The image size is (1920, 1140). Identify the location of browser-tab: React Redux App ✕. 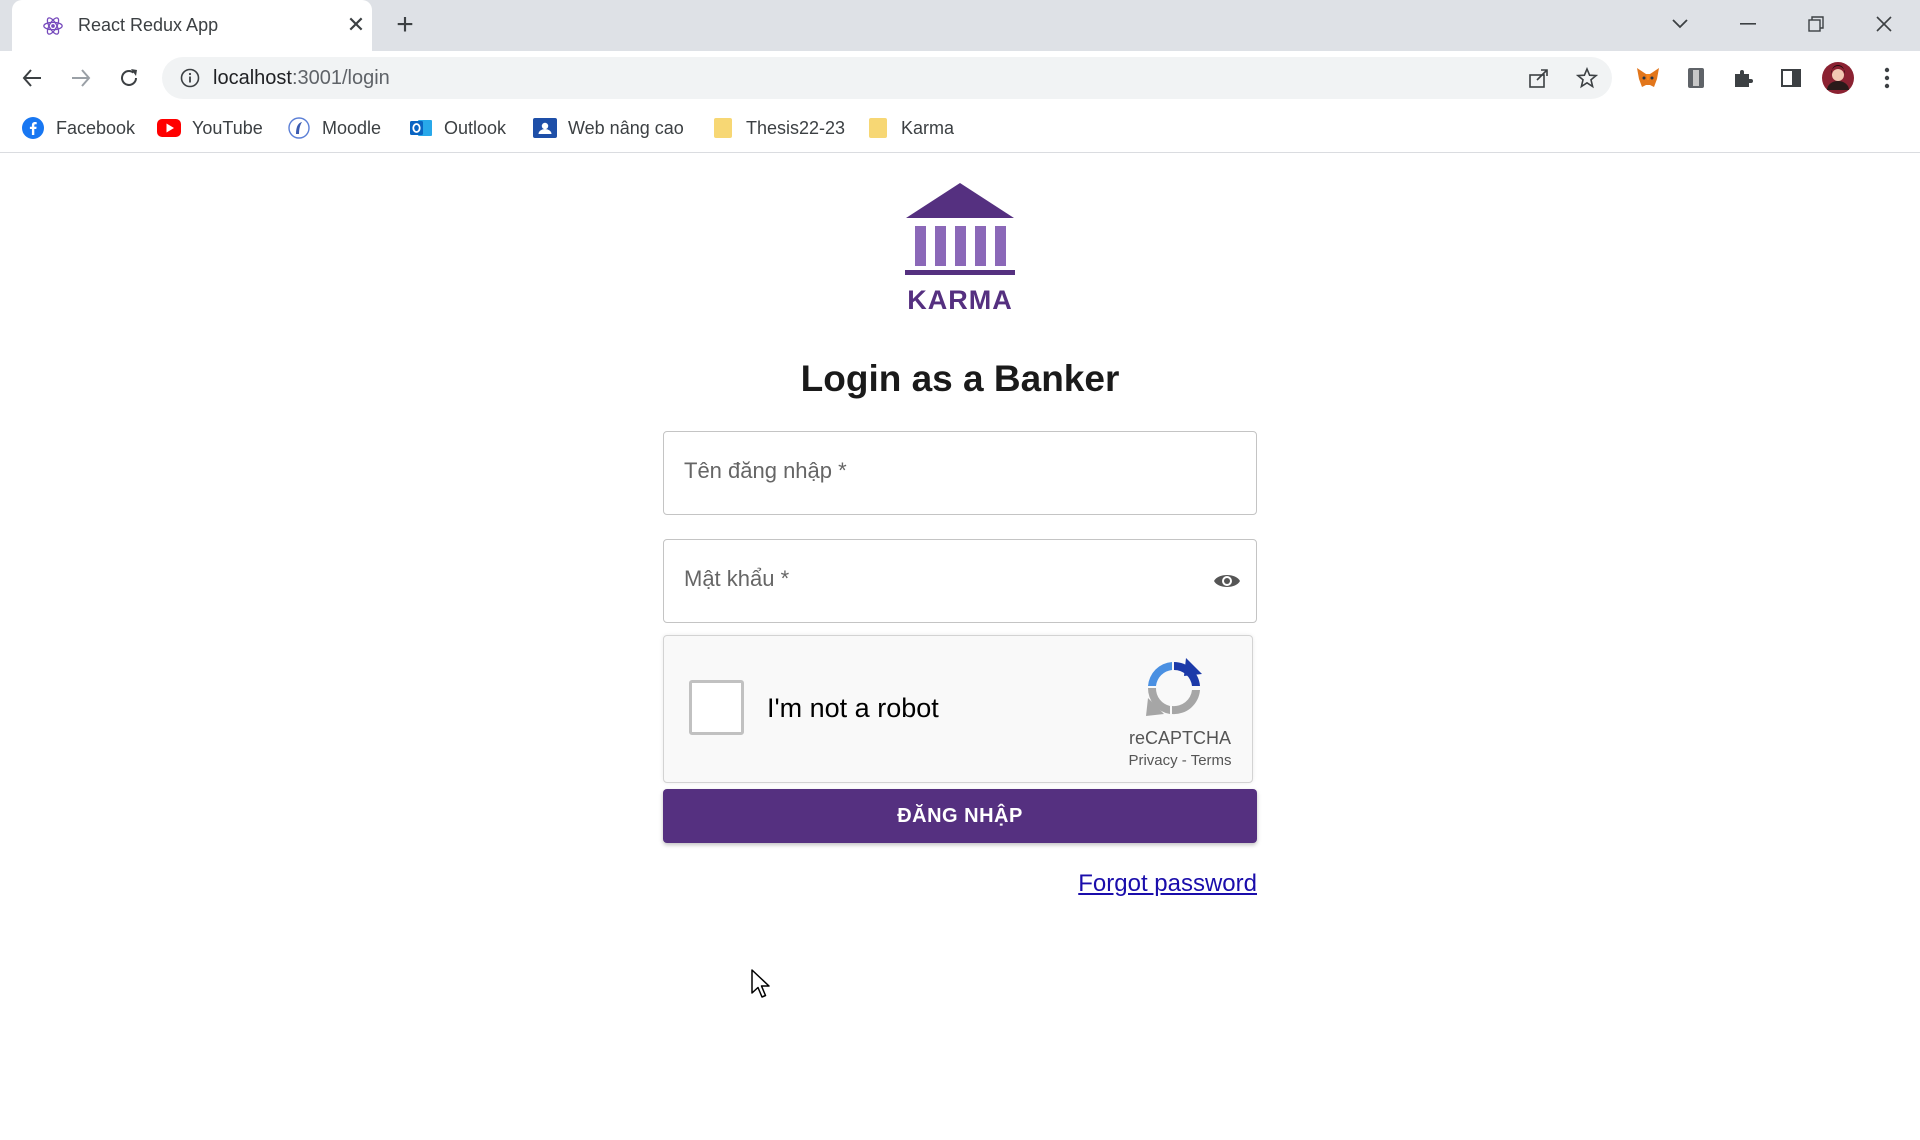
(192, 25).